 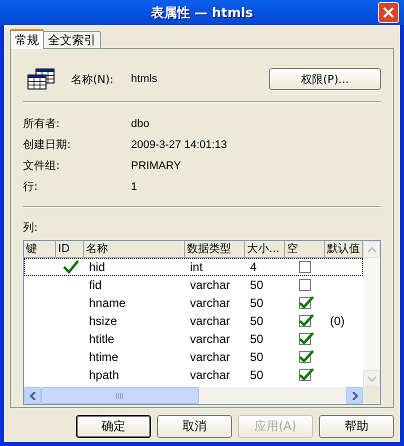 What do you see at coordinates (42, 123) in the screenshot?
I see `property-label: 所有者:` at bounding box center [42, 123].